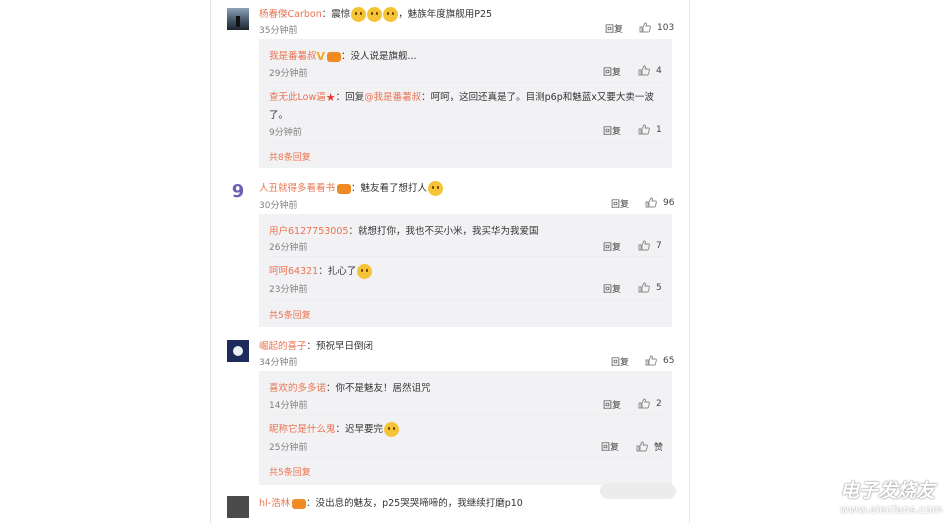 The width and height of the screenshot is (949, 523). What do you see at coordinates (350, 97) in the screenshot?
I see `reply-text-lead: ：回复` at bounding box center [350, 97].